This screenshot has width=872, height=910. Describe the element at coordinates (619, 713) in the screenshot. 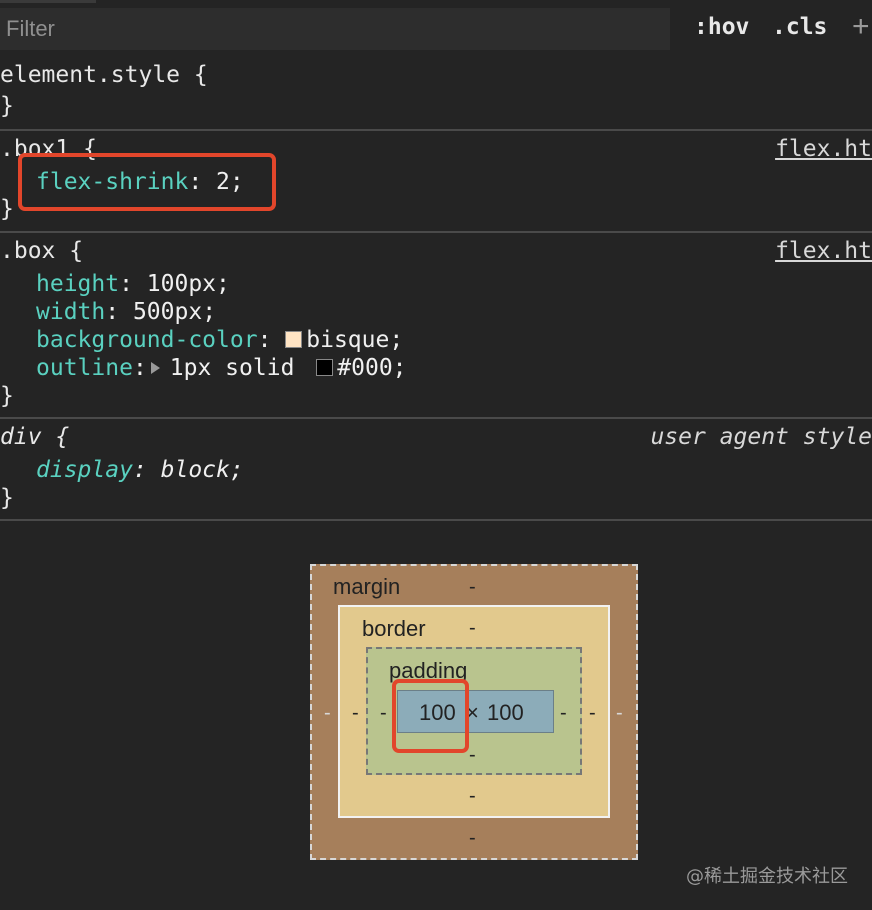

I see `margin-right-value: -` at that location.